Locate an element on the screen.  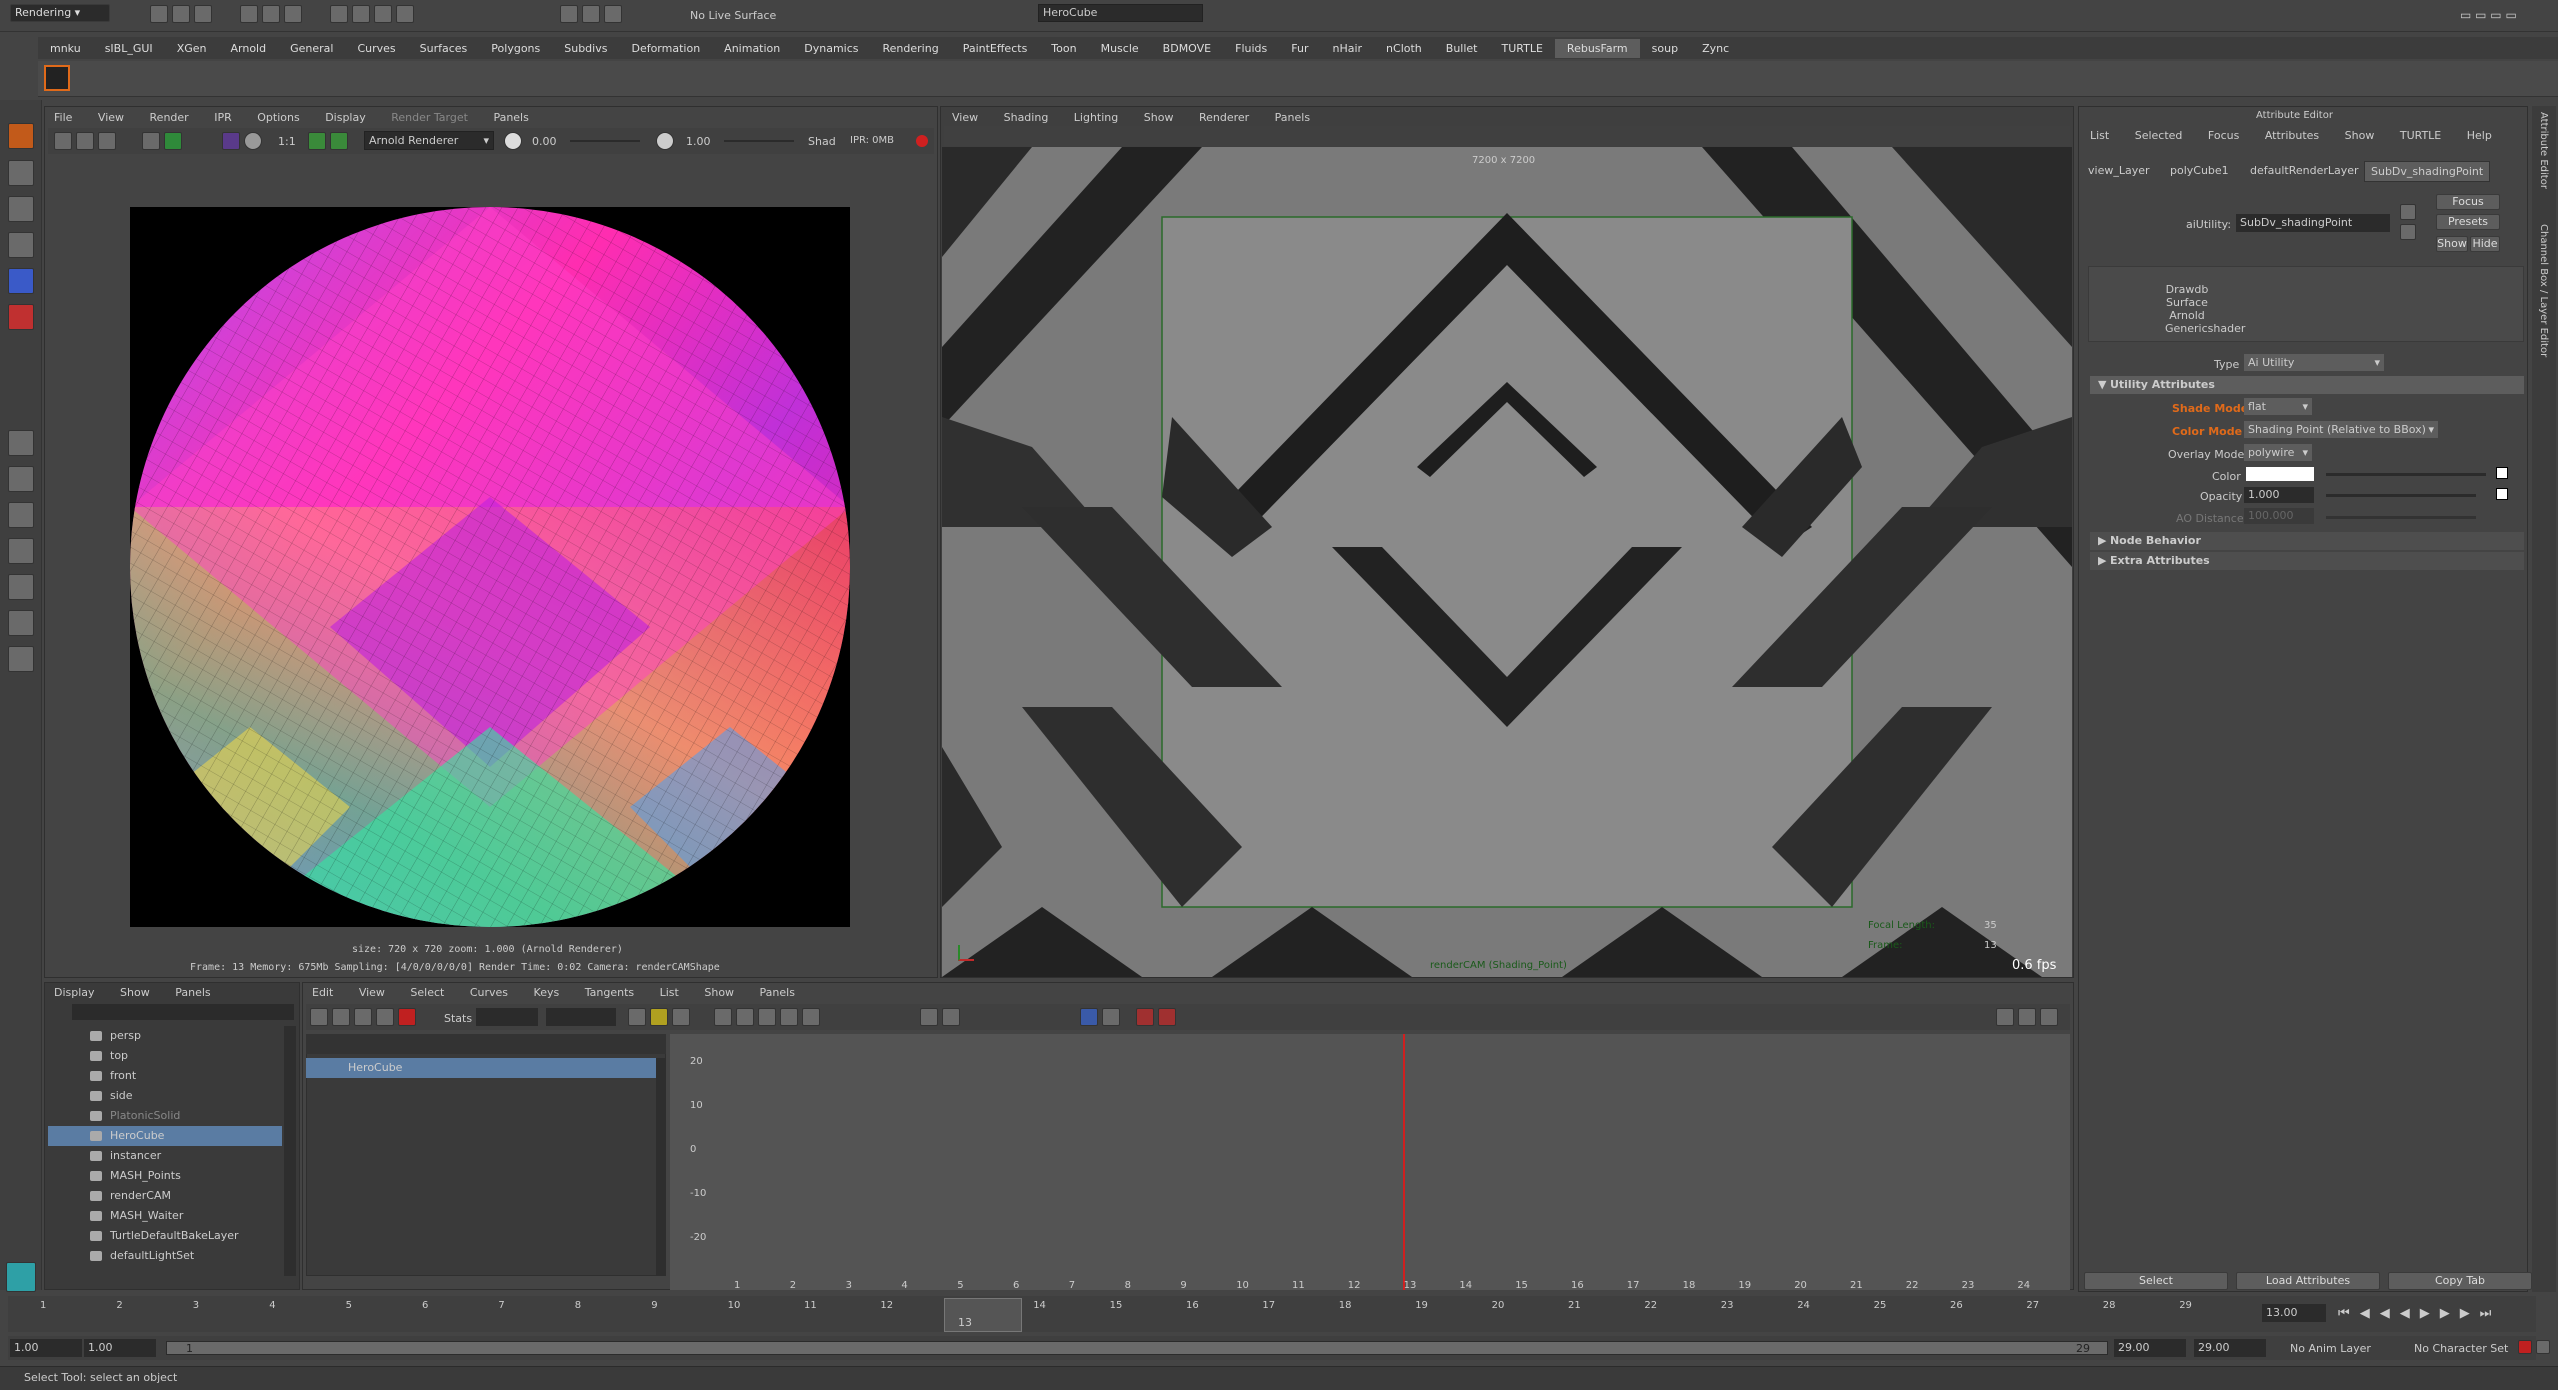
rotate-tool-icon is located at coordinates (21, 281).